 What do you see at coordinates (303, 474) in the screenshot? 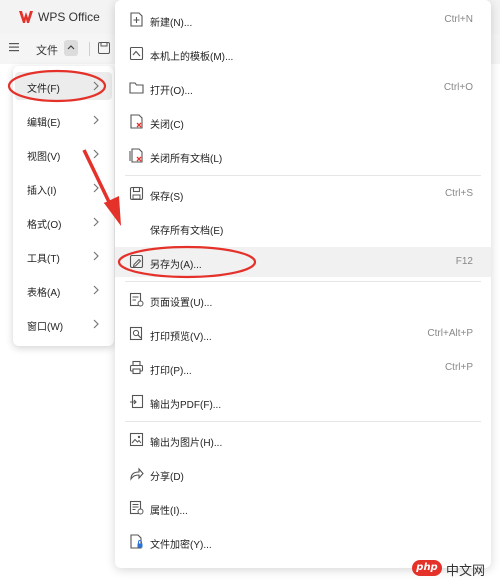
I see `menu-item-share: 分享(D)` at bounding box center [303, 474].